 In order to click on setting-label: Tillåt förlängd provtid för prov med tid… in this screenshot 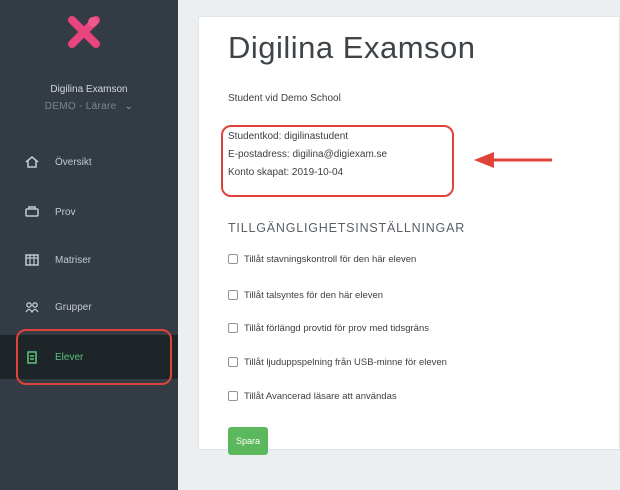, I will do `click(336, 328)`.